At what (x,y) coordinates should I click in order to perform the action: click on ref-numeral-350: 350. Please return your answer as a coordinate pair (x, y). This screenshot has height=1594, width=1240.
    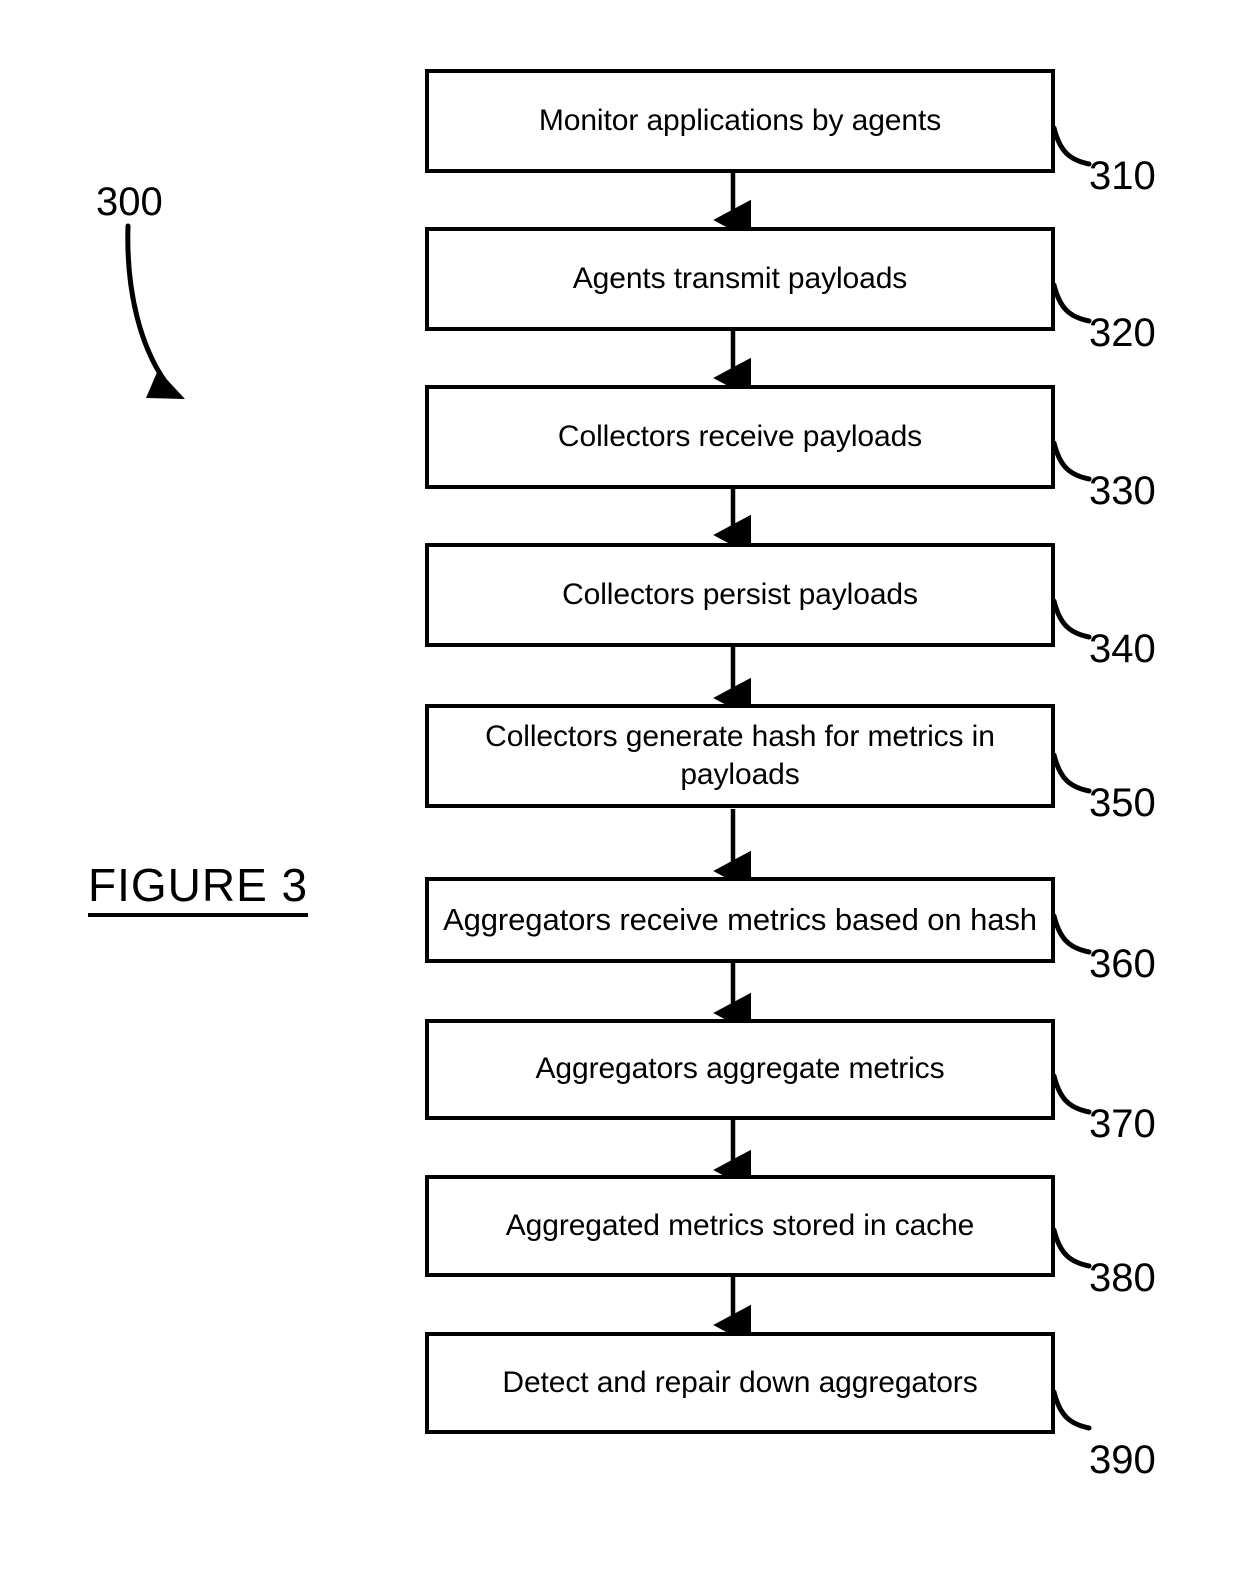
    Looking at the image, I should click on (1122, 803).